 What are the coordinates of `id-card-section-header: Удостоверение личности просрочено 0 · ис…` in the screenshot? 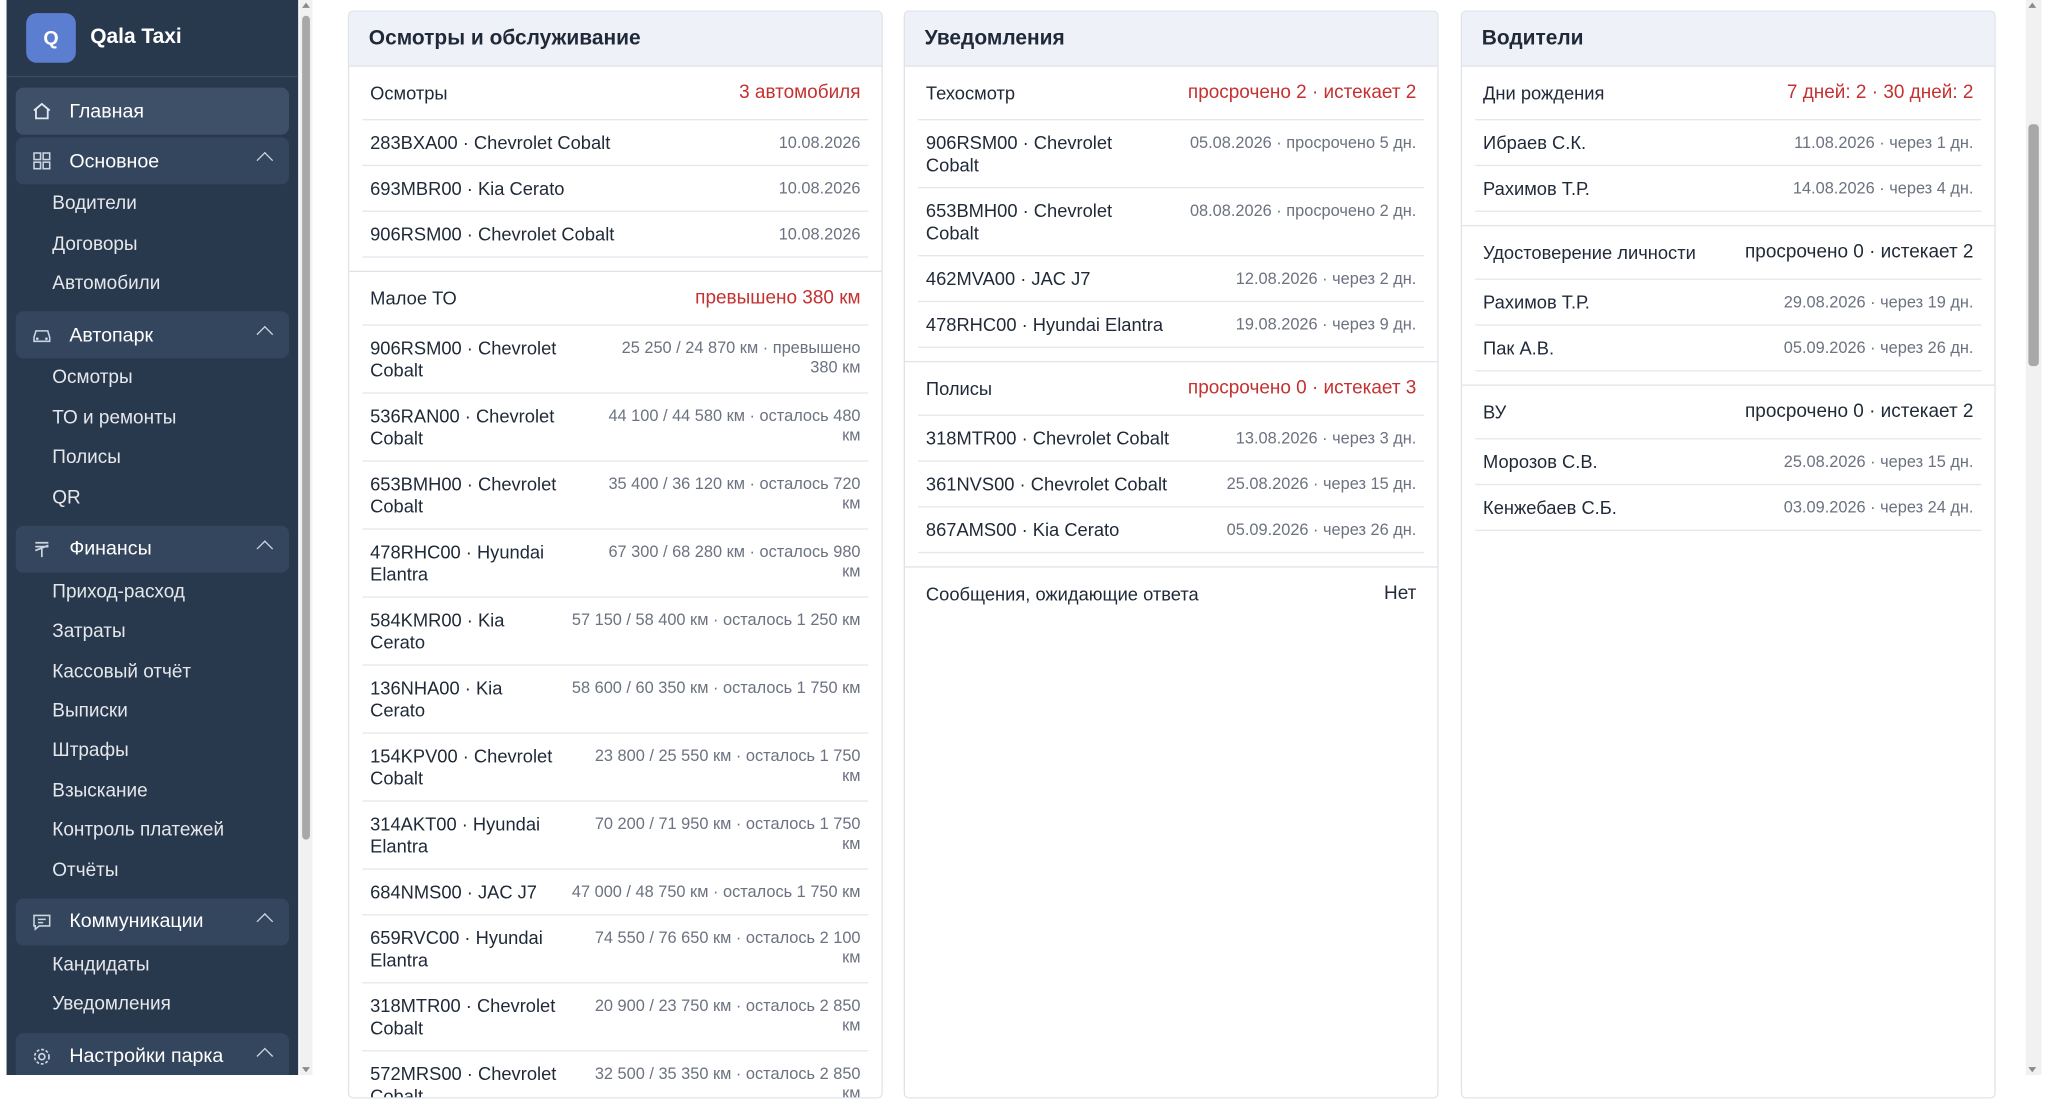 It's located at (1728, 253).